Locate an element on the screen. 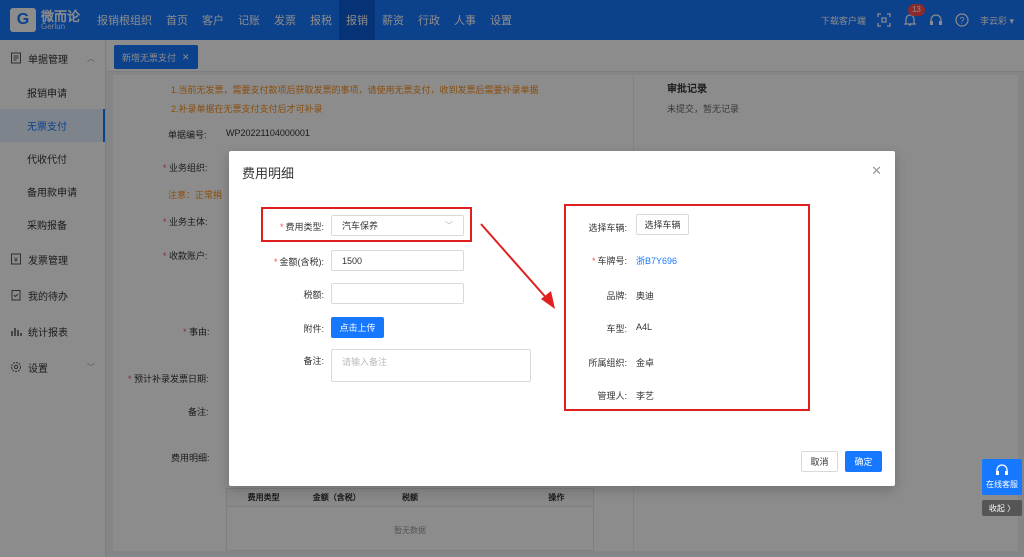 The height and width of the screenshot is (557, 1024). tax-input is located at coordinates (397, 293).